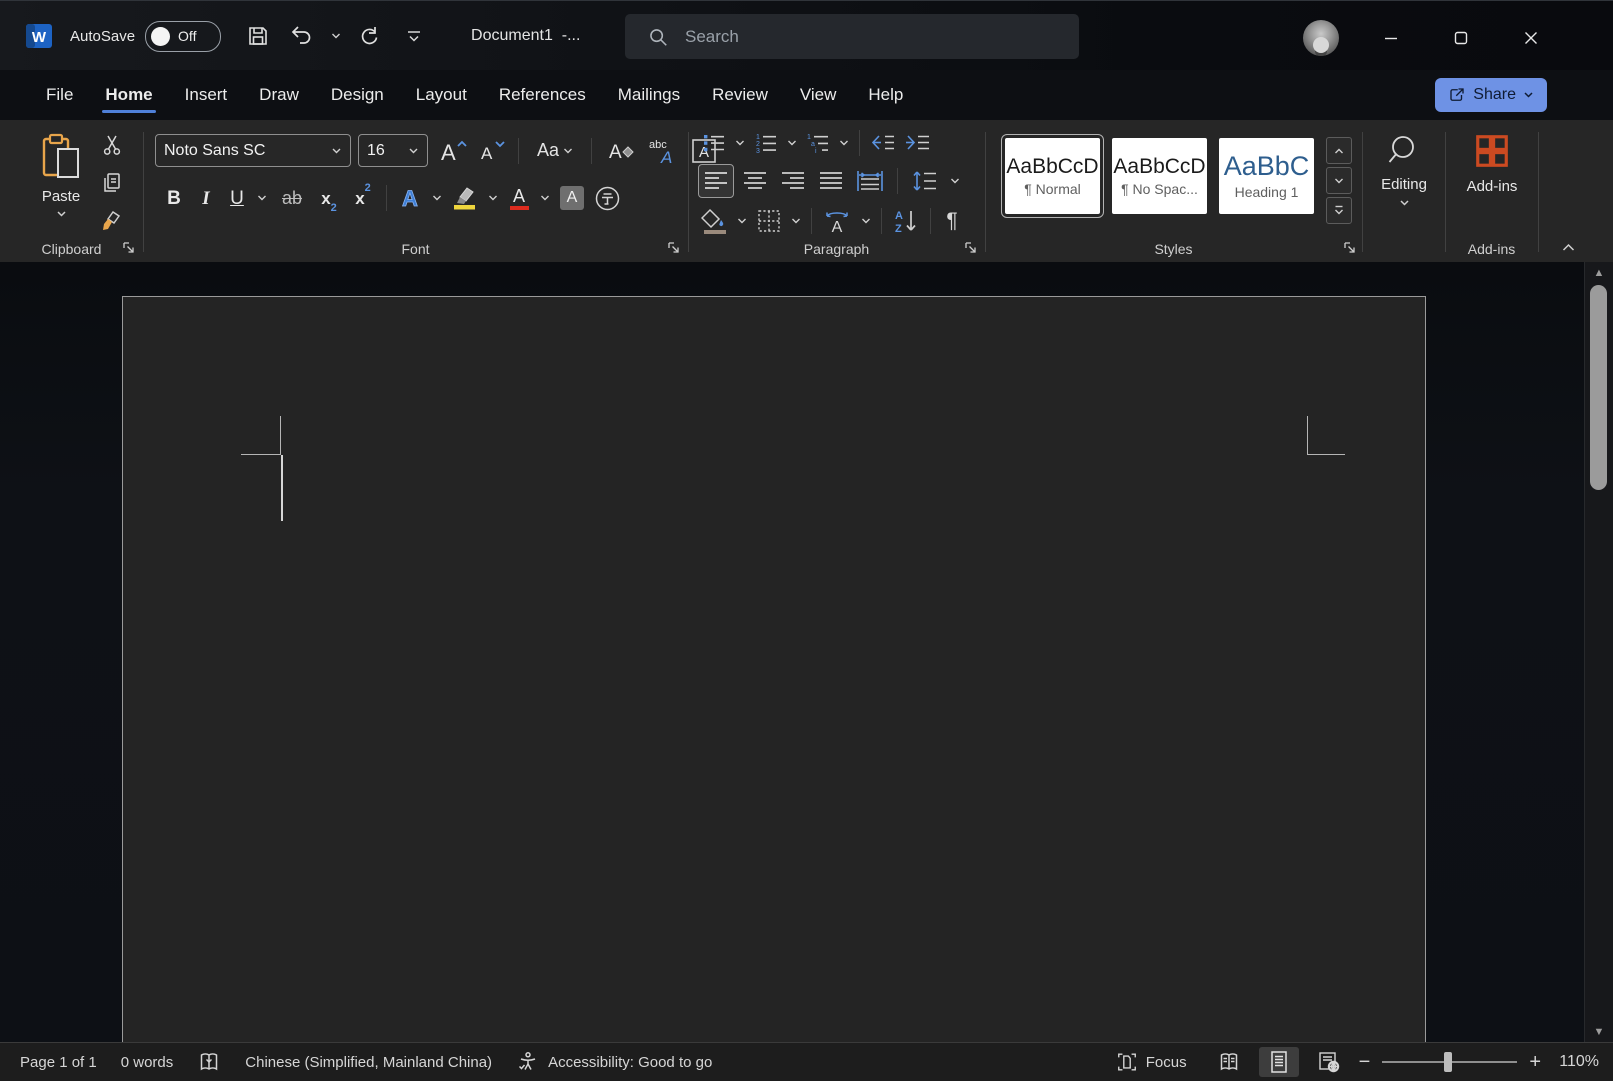  I want to click on shrink-font-button: A, so click(491, 151).